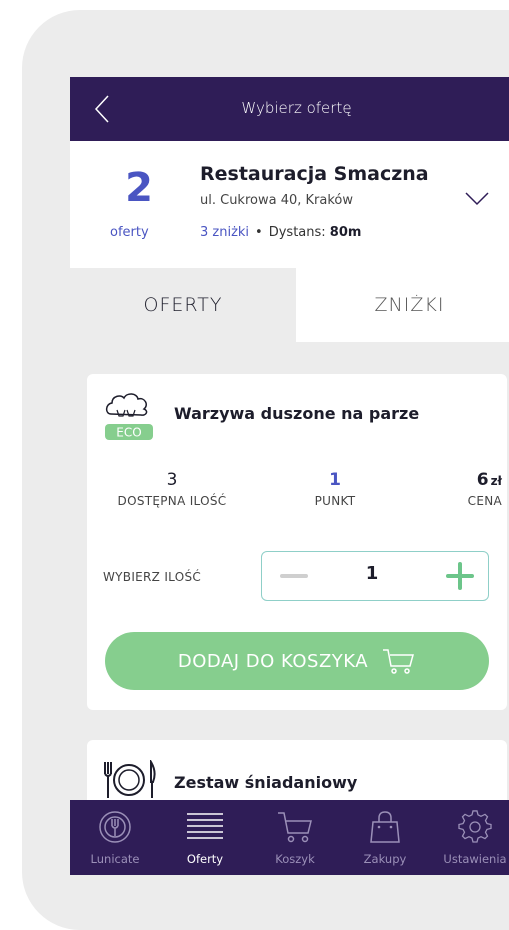  Describe the element at coordinates (205, 826) in the screenshot. I see `list-icon` at that location.